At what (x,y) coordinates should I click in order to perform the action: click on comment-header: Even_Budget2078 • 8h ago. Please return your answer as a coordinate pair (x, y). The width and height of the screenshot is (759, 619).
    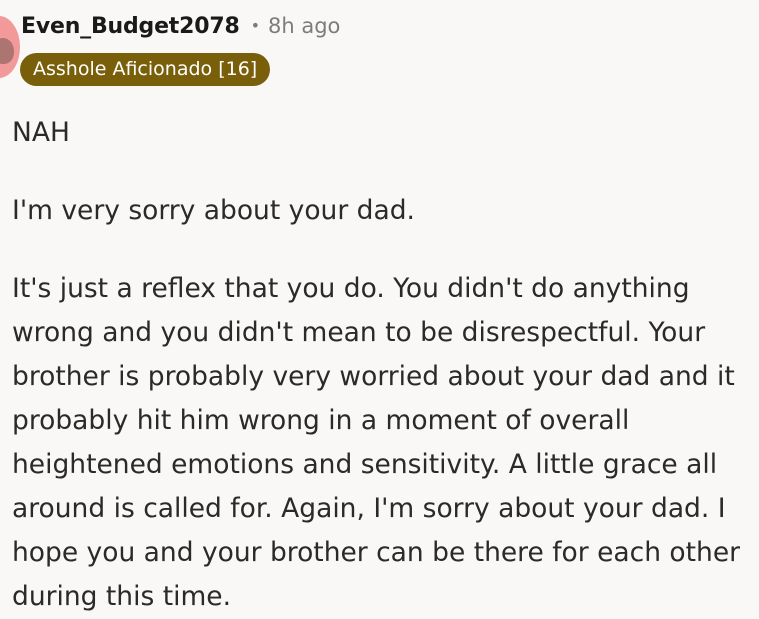
    Looking at the image, I should click on (180, 26).